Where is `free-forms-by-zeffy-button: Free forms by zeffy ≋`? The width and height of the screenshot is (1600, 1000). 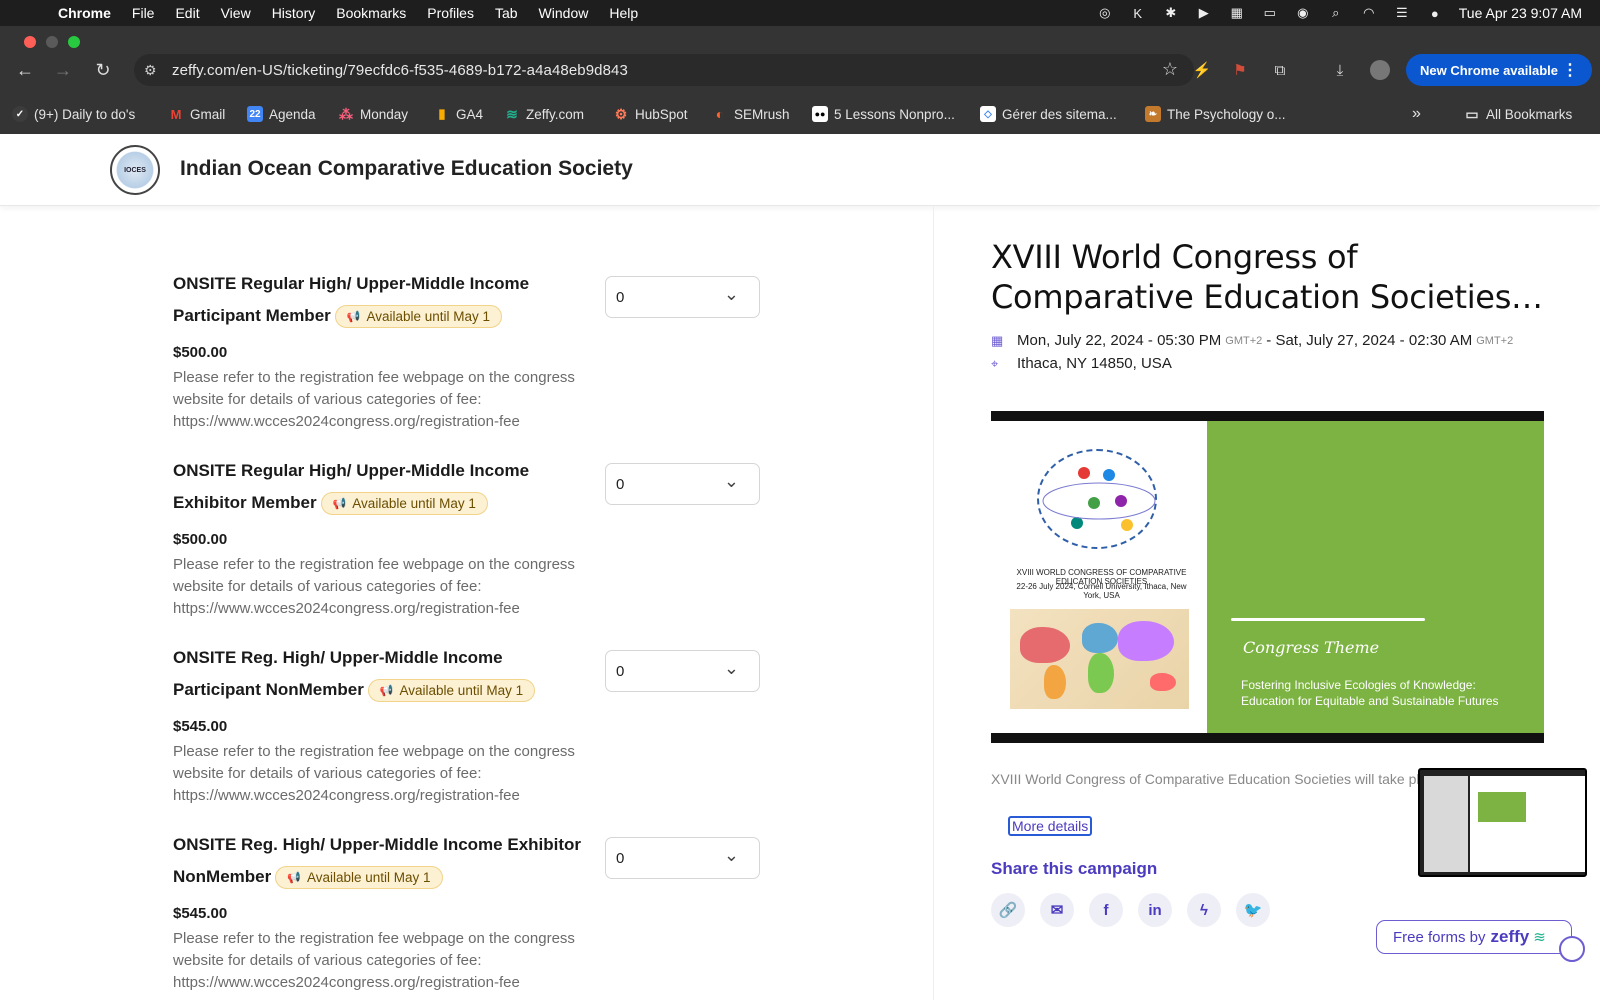 free-forms-by-zeffy-button: Free forms by zeffy ≋ is located at coordinates (1474, 937).